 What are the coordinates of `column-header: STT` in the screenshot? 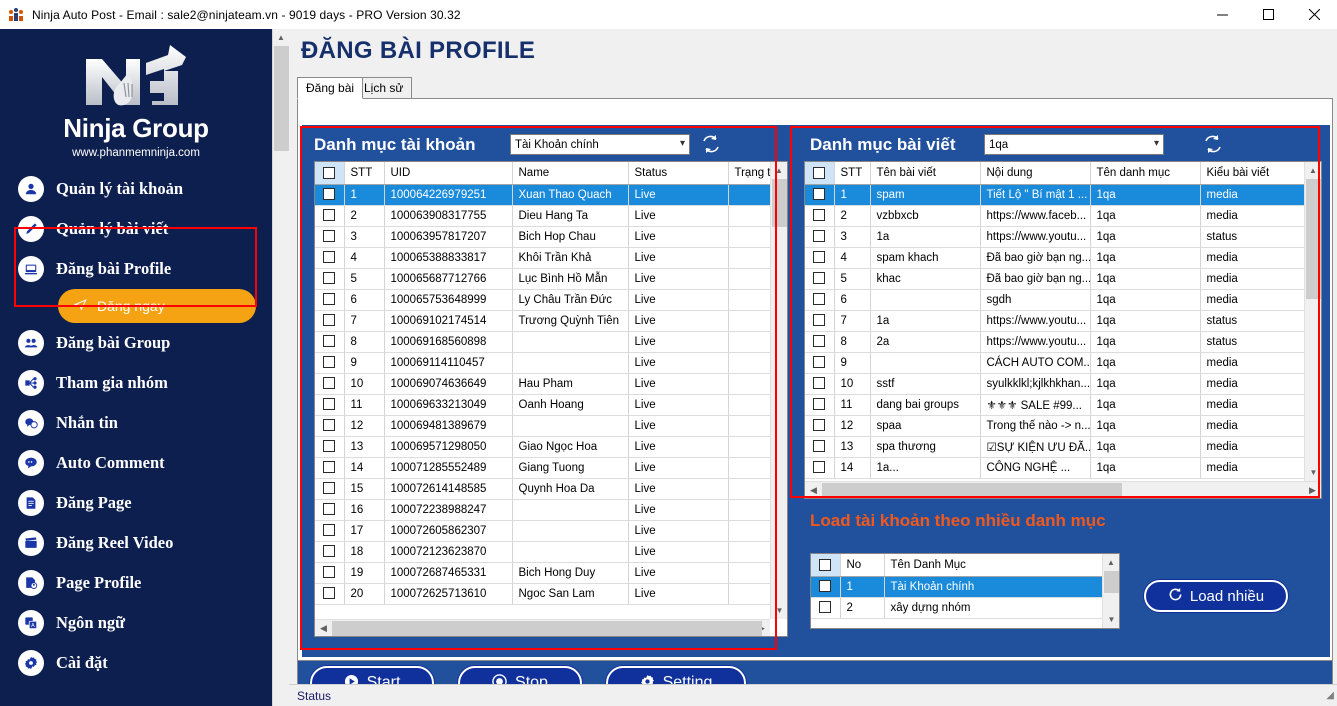 It's located at (364, 173).